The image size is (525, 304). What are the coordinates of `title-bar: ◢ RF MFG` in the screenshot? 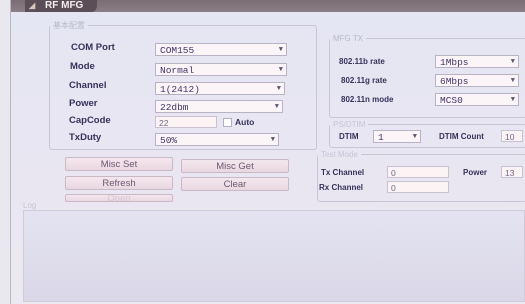 It's located at (268, 6).